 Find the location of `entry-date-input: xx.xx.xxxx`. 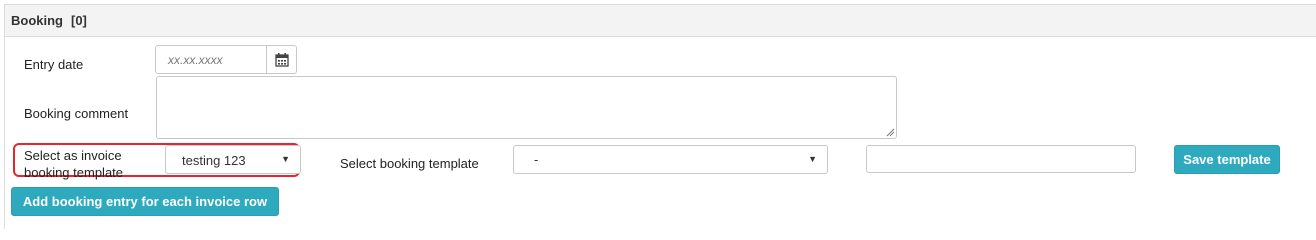

entry-date-input: xx.xx.xxxx is located at coordinates (211, 59).